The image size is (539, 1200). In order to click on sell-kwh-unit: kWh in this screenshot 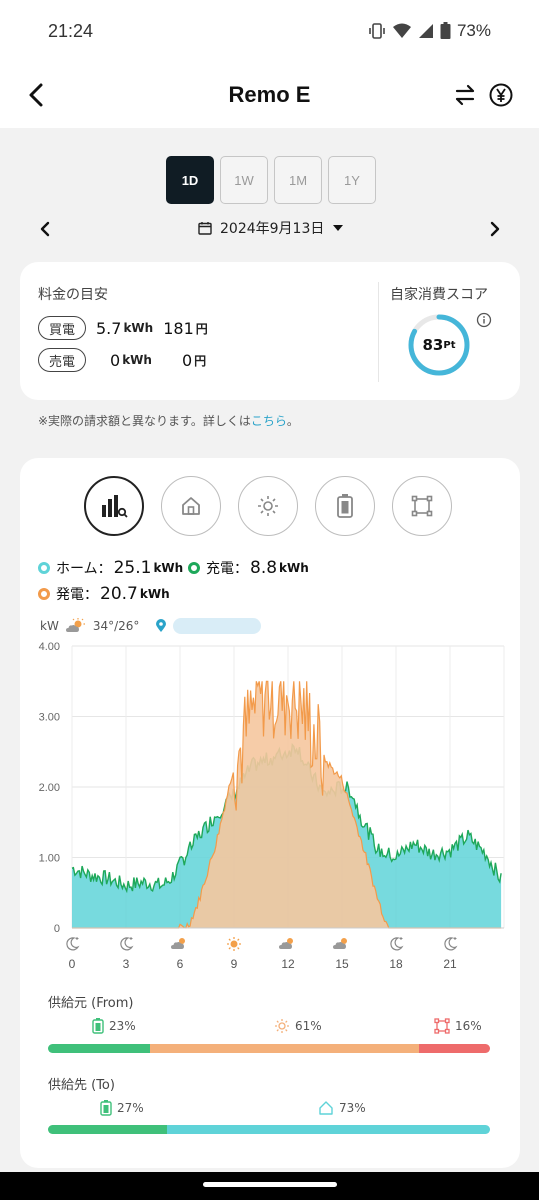, I will do `click(137, 360)`.